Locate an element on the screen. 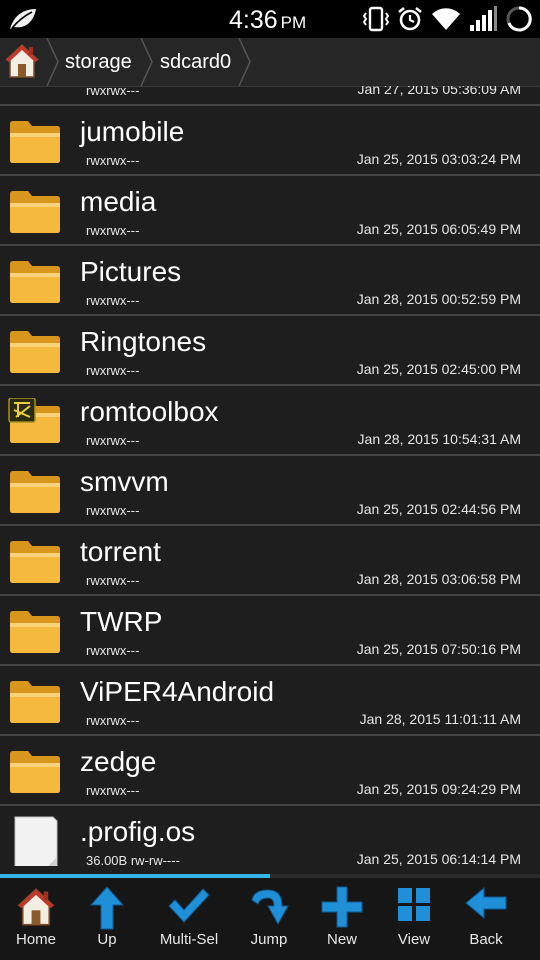  item-date: Jan 28, 2015 03:06:58 PM is located at coordinates (438, 579).